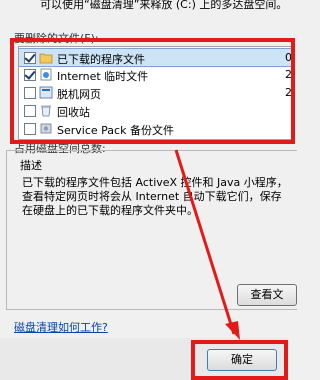 The width and height of the screenshot is (320, 380). I want to click on red-arrow-icon, so click(207, 244).